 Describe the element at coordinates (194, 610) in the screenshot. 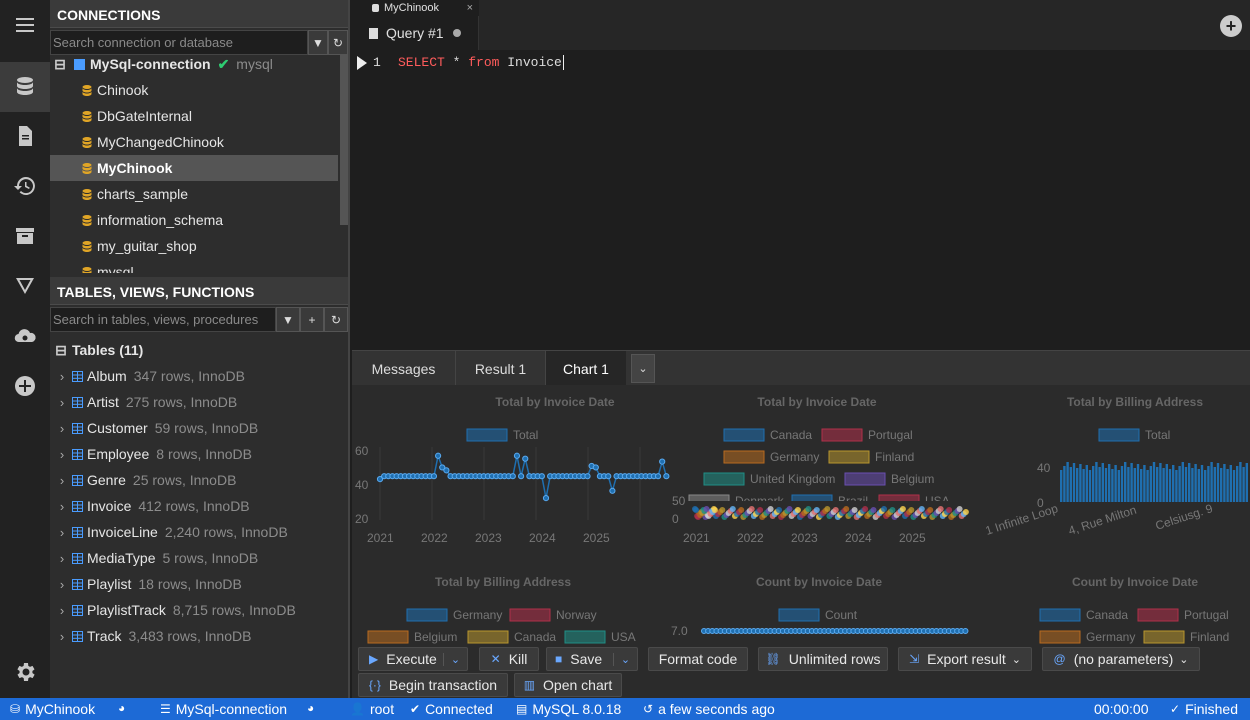

I see `table-item: › PlaylistTrack 8,715 rows, InnoDB` at that location.